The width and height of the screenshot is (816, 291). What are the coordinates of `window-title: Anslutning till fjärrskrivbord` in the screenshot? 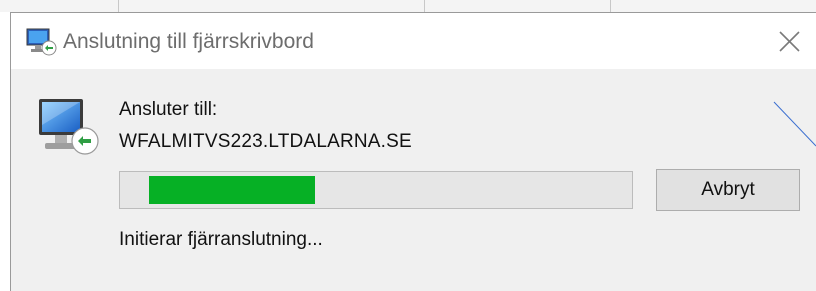 It's located at (188, 41).